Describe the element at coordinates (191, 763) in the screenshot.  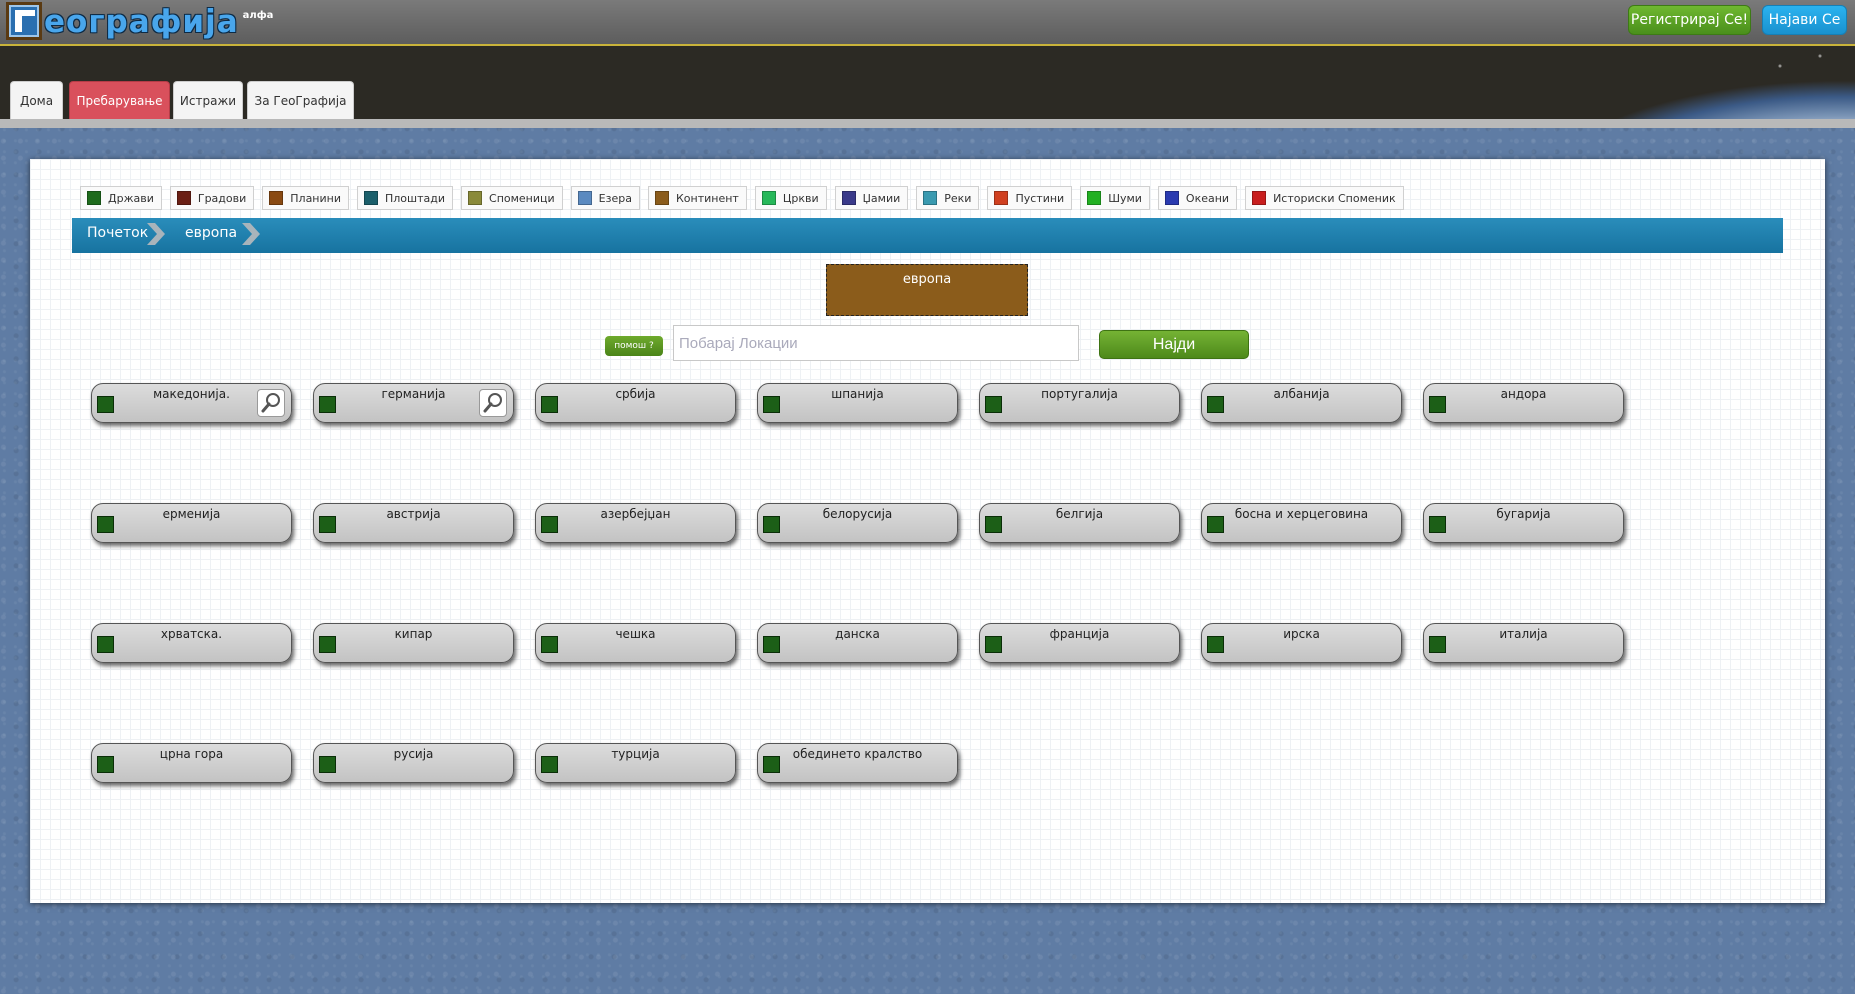
I see `location-card: црна гора` at that location.